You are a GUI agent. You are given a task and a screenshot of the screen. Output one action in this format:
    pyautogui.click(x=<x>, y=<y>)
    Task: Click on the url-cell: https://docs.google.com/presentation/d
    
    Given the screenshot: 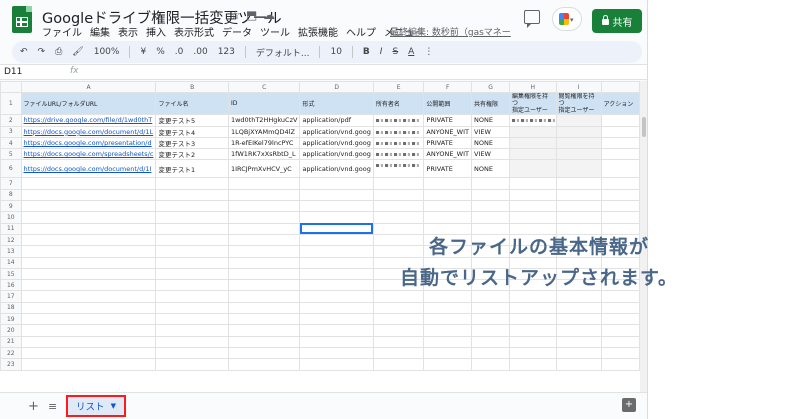 What is the action you would take?
    pyautogui.click(x=88, y=143)
    